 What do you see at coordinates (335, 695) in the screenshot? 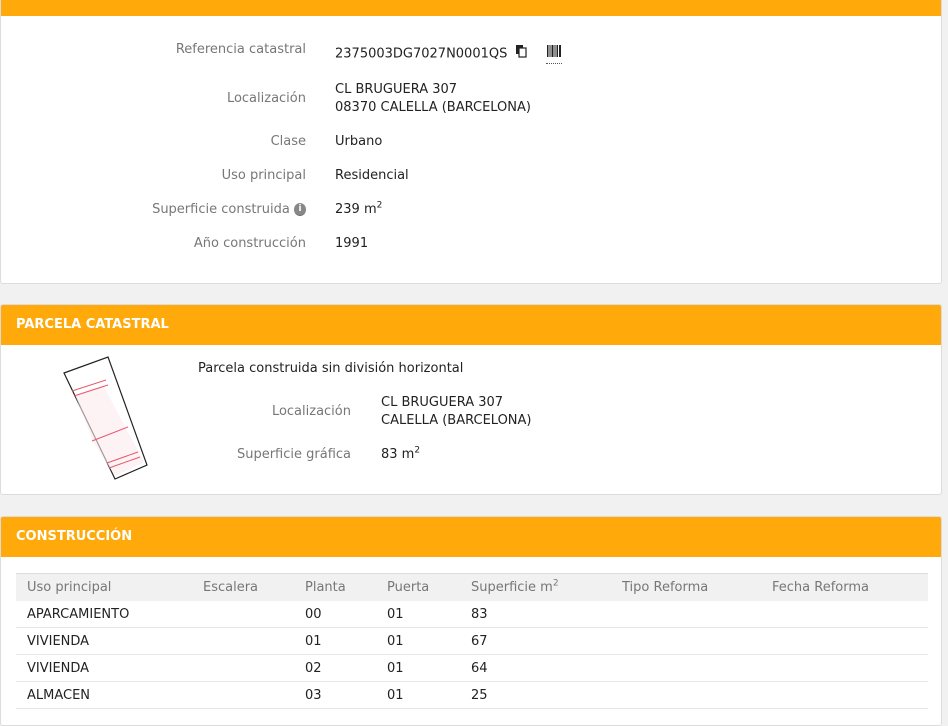
I see `cell-planta: 03` at bounding box center [335, 695].